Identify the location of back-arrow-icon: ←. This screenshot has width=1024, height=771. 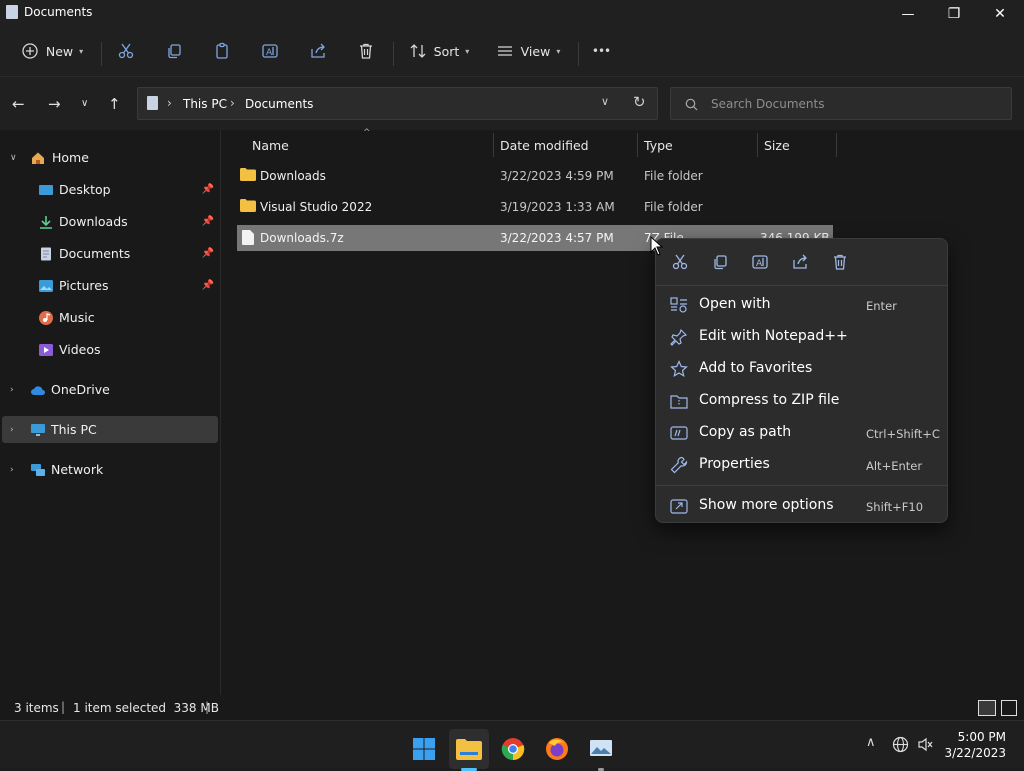
(18, 104).